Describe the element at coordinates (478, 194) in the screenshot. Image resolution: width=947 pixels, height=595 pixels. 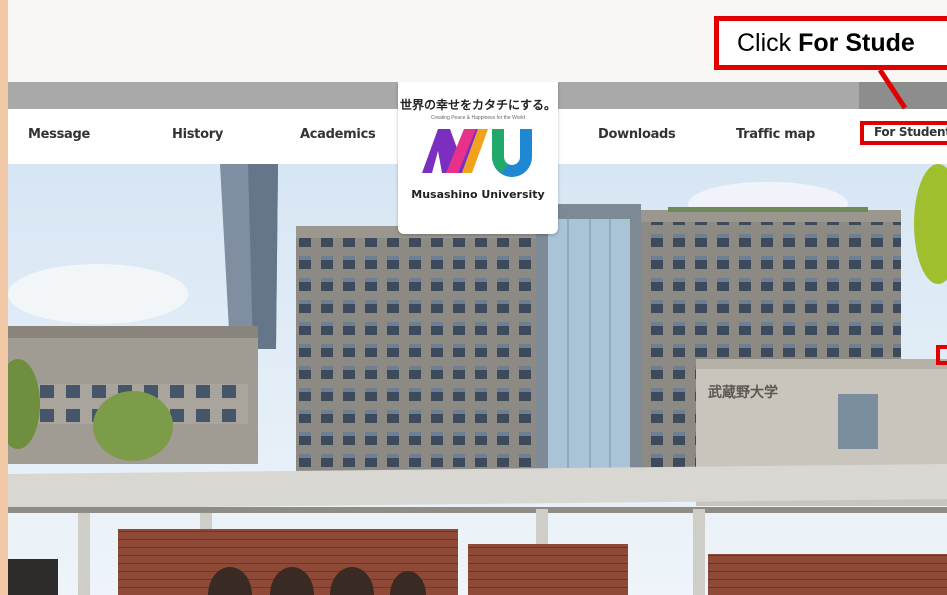
I see `university-name: Musashino University` at that location.